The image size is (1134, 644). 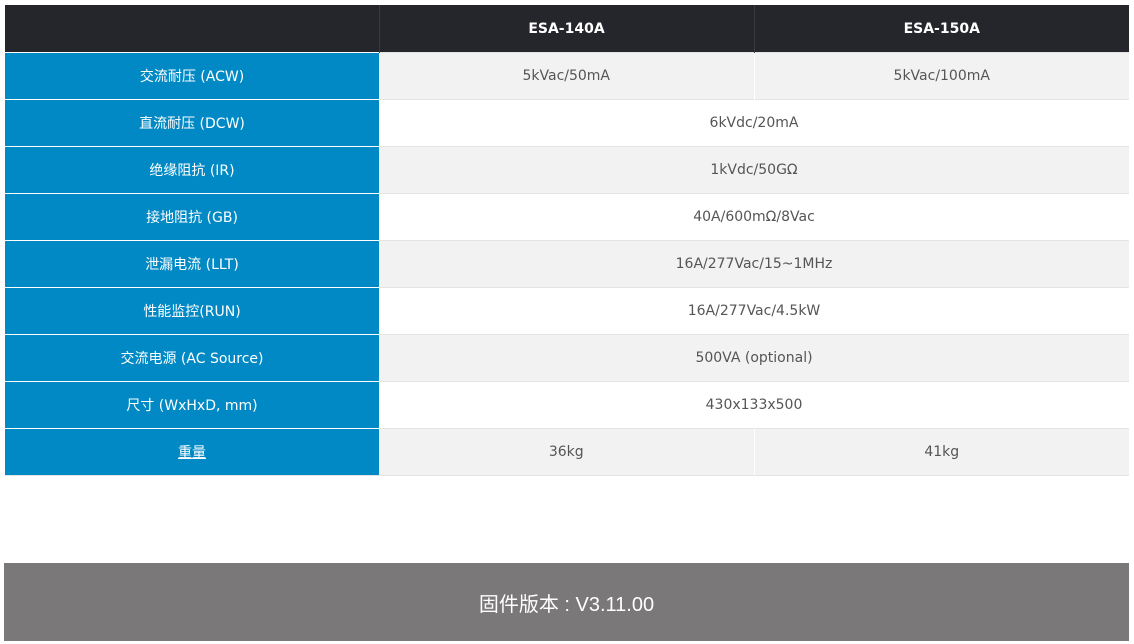 I want to click on row-label-gb: 接地阻抗 (GB), so click(x=192, y=217).